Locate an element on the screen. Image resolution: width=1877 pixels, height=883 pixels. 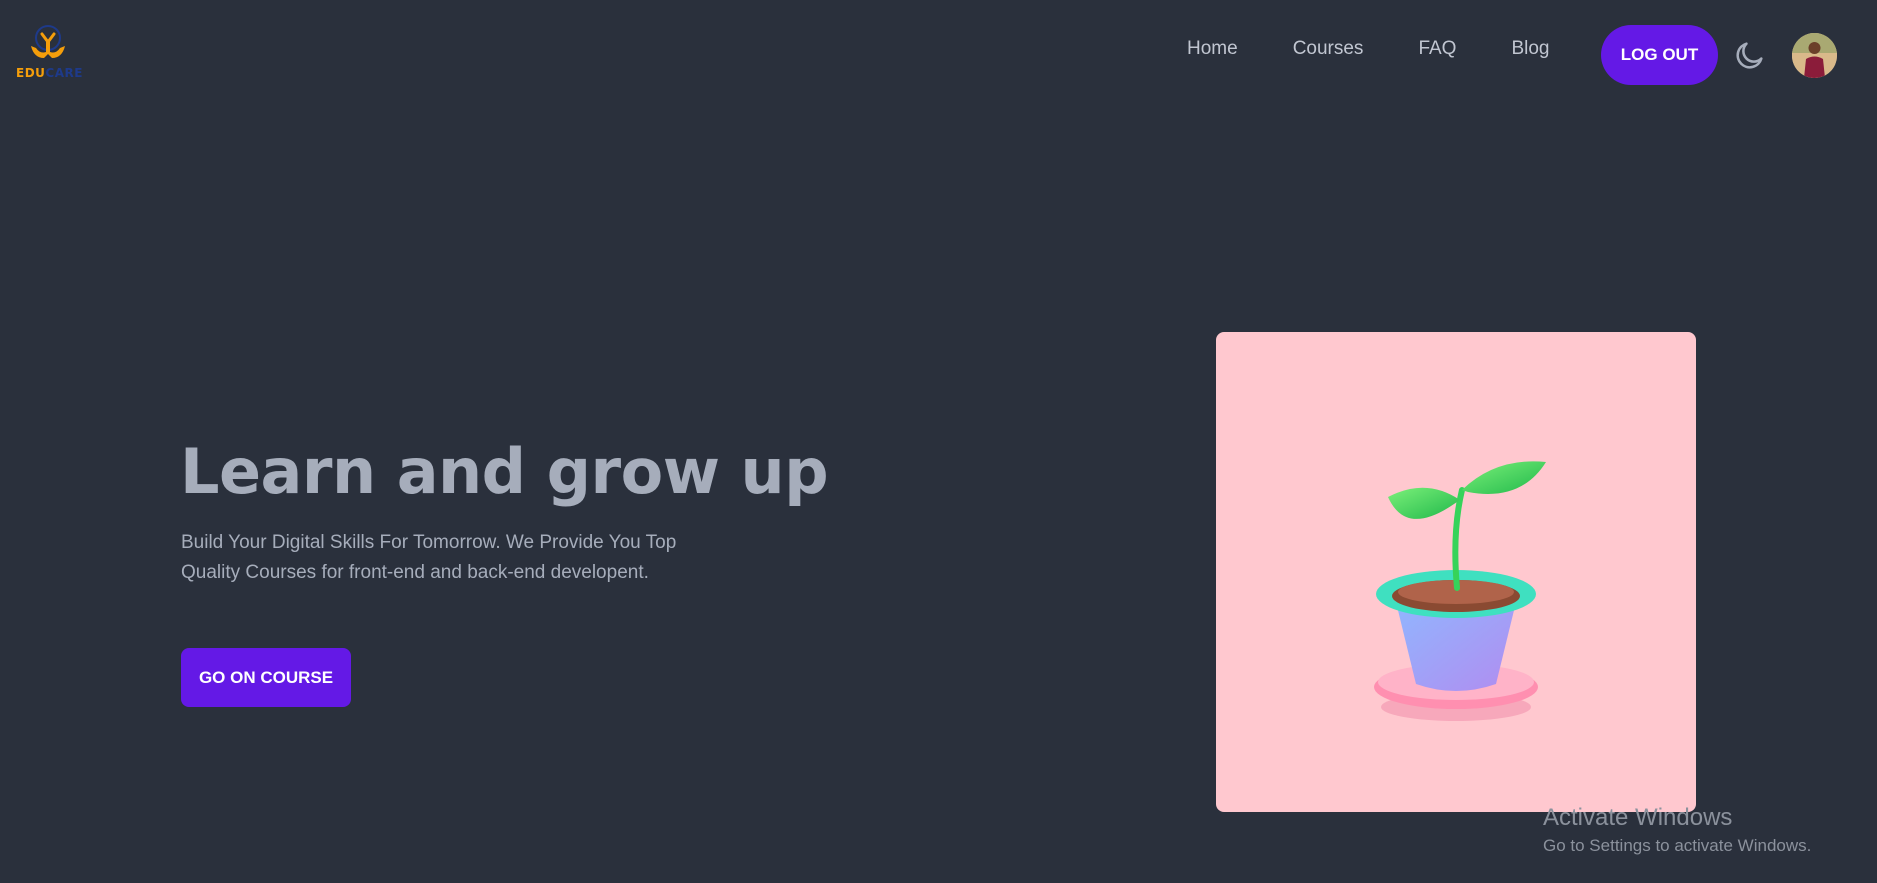
logout-button: LOG OUT is located at coordinates (1659, 55).